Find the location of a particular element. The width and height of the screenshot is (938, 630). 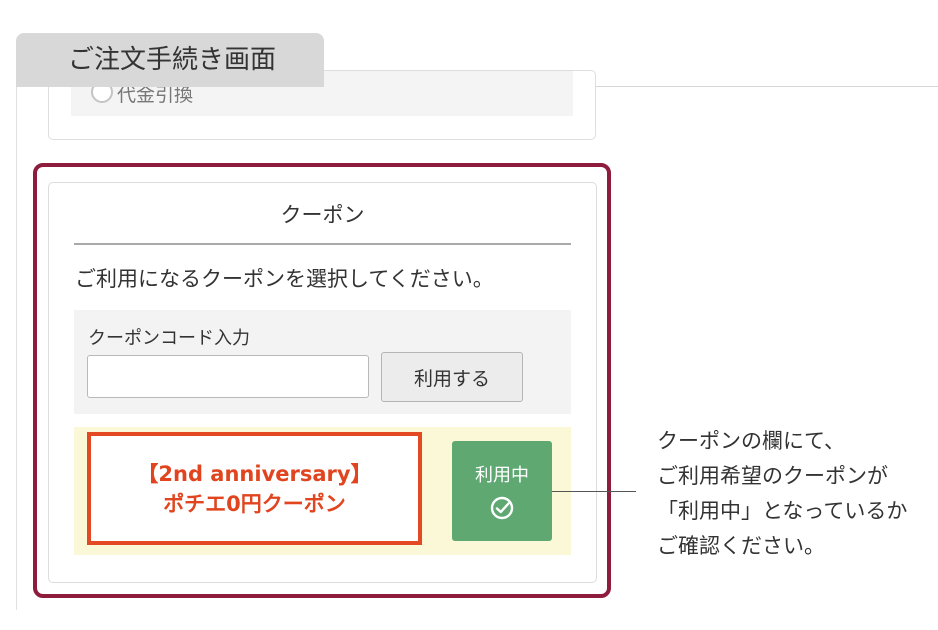

coupon-code-label: クーポンコード入力 is located at coordinates (169, 338).